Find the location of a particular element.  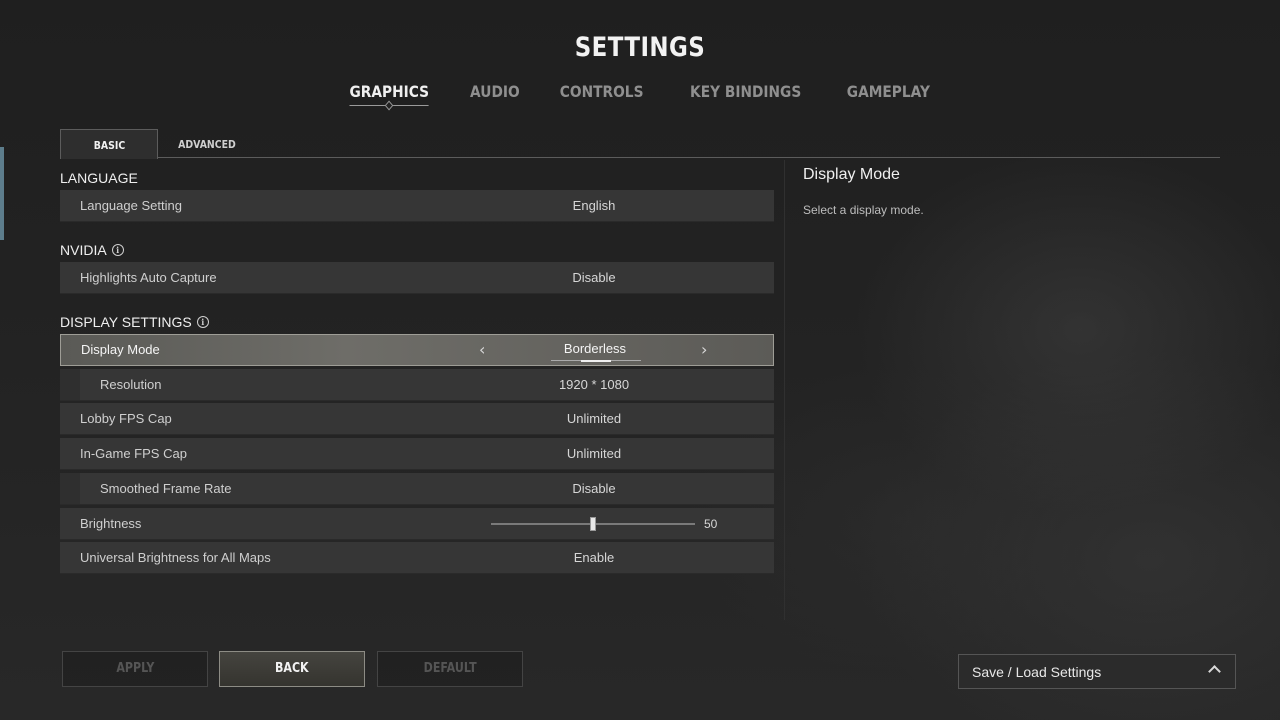

setting-label: Smoothed Frame Rate is located at coordinates (166, 488).